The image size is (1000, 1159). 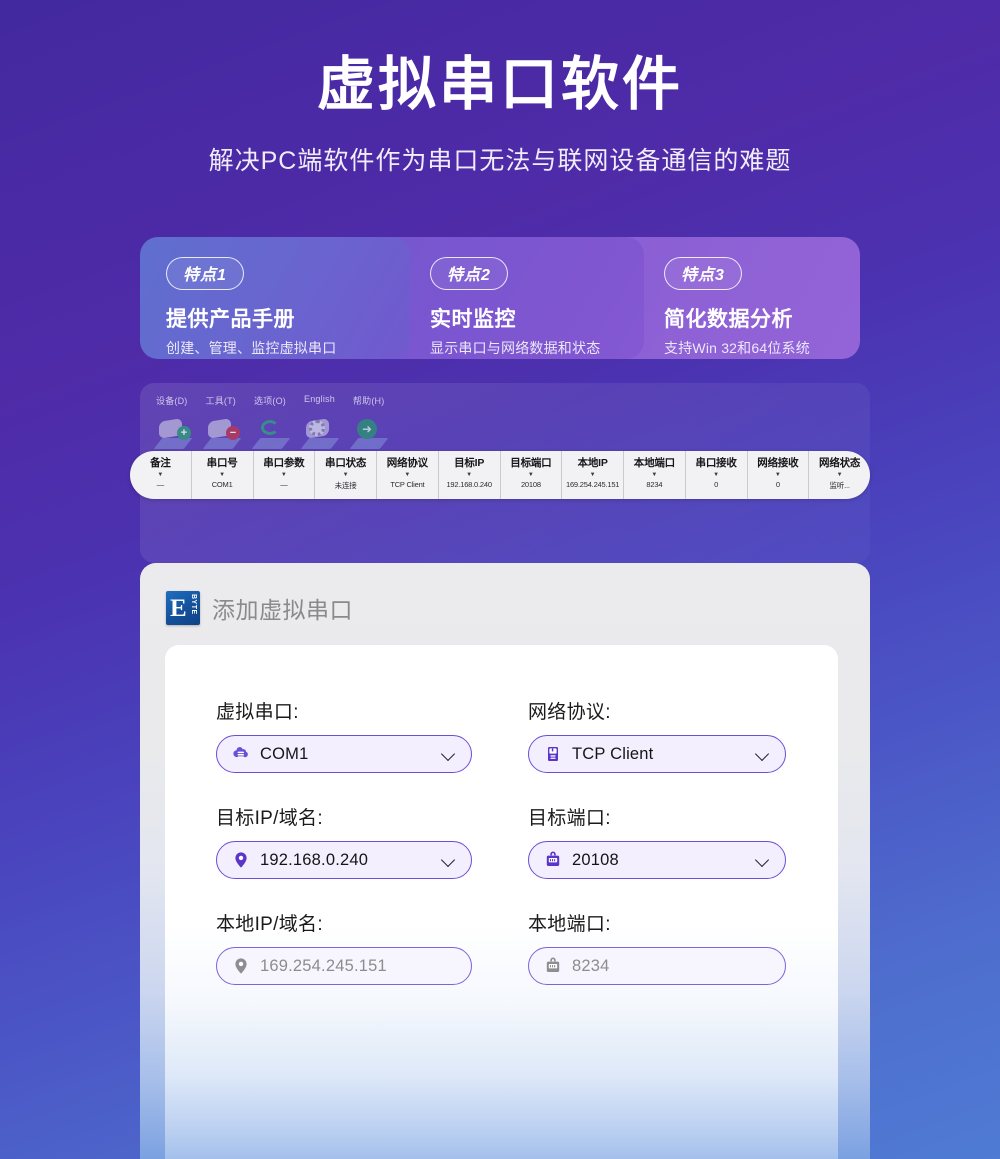 I want to click on field-value: 20108, so click(x=595, y=859).